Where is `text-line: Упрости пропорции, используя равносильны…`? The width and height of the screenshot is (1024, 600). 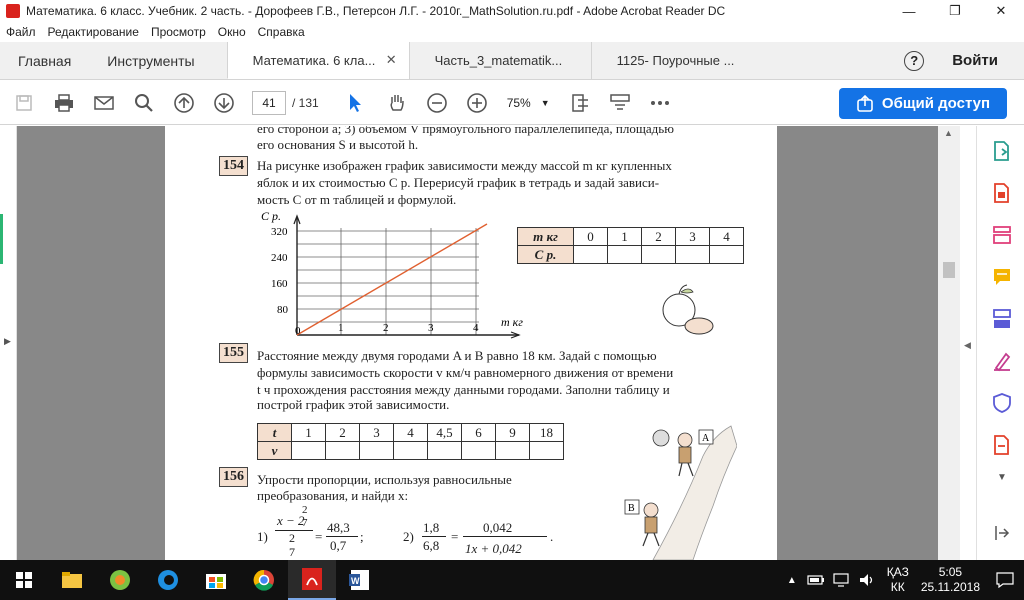 text-line: Упрости пропорции, используя равносильны… is located at coordinates (384, 479).